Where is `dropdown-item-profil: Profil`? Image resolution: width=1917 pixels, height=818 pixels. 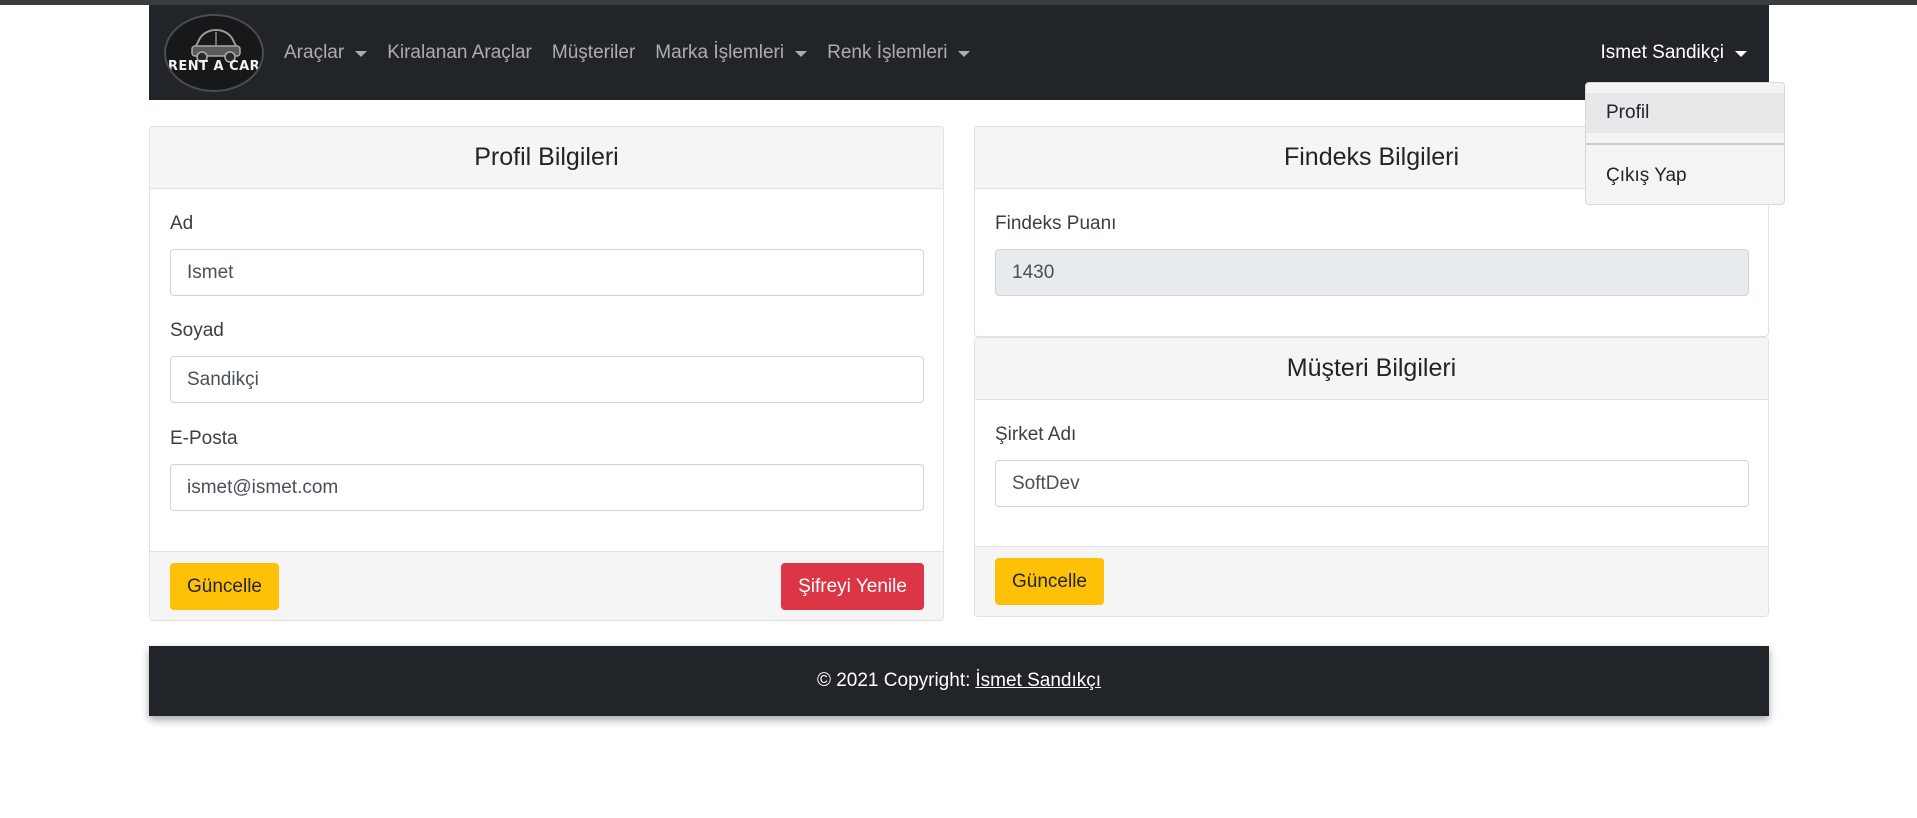
dropdown-item-profil: Profil is located at coordinates (1685, 113).